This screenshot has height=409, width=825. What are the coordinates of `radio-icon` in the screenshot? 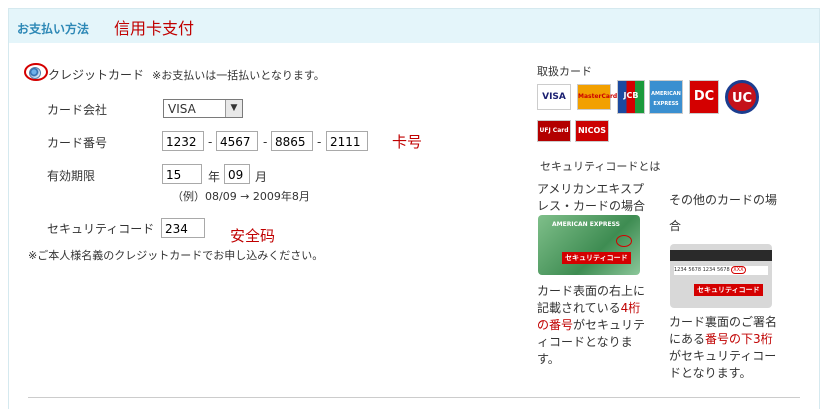 It's located at (35, 73).